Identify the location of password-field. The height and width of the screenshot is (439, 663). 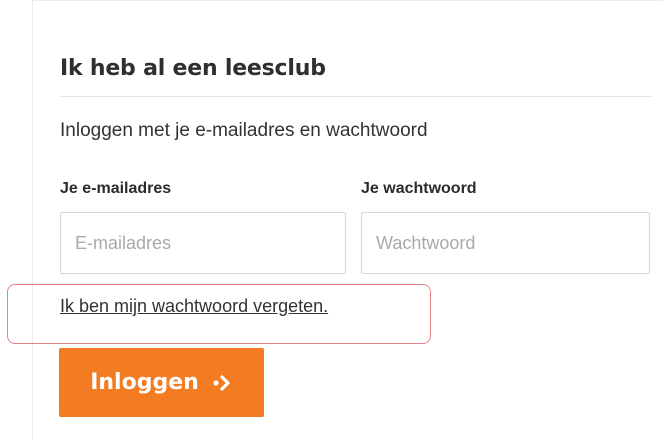
(505, 243).